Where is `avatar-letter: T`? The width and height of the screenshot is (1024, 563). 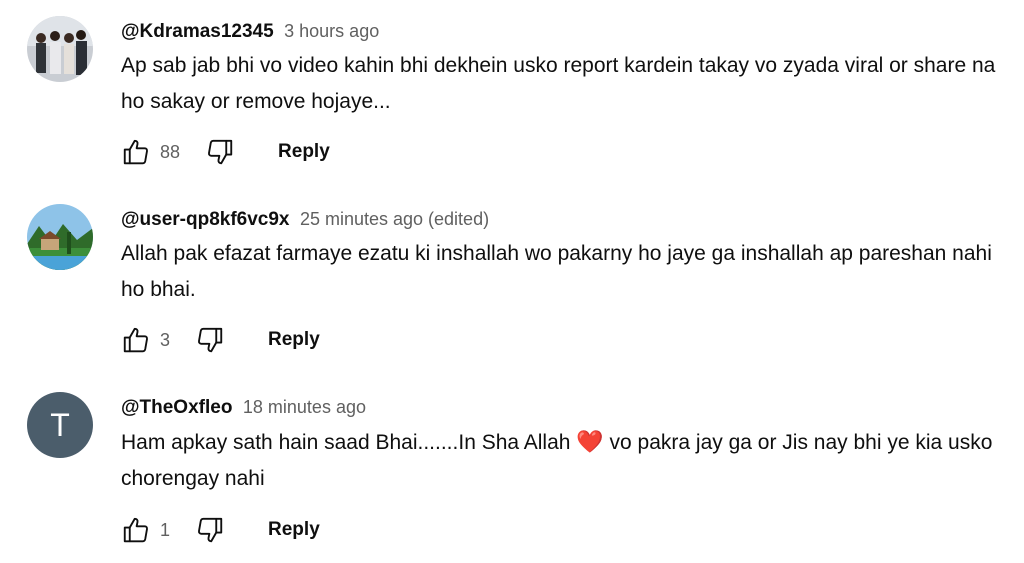 avatar-letter: T is located at coordinates (60, 424).